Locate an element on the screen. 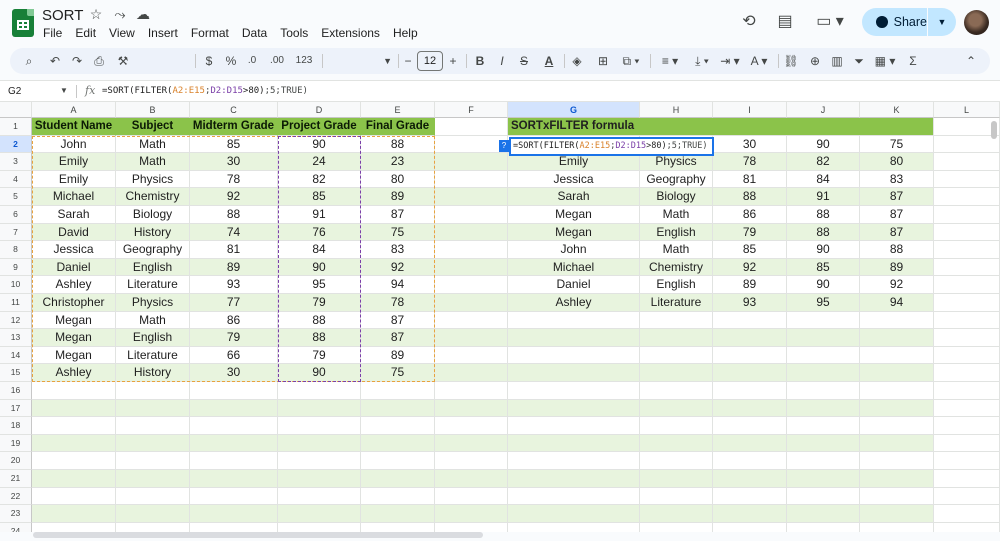  menu-edit: Edit is located at coordinates (85, 33).